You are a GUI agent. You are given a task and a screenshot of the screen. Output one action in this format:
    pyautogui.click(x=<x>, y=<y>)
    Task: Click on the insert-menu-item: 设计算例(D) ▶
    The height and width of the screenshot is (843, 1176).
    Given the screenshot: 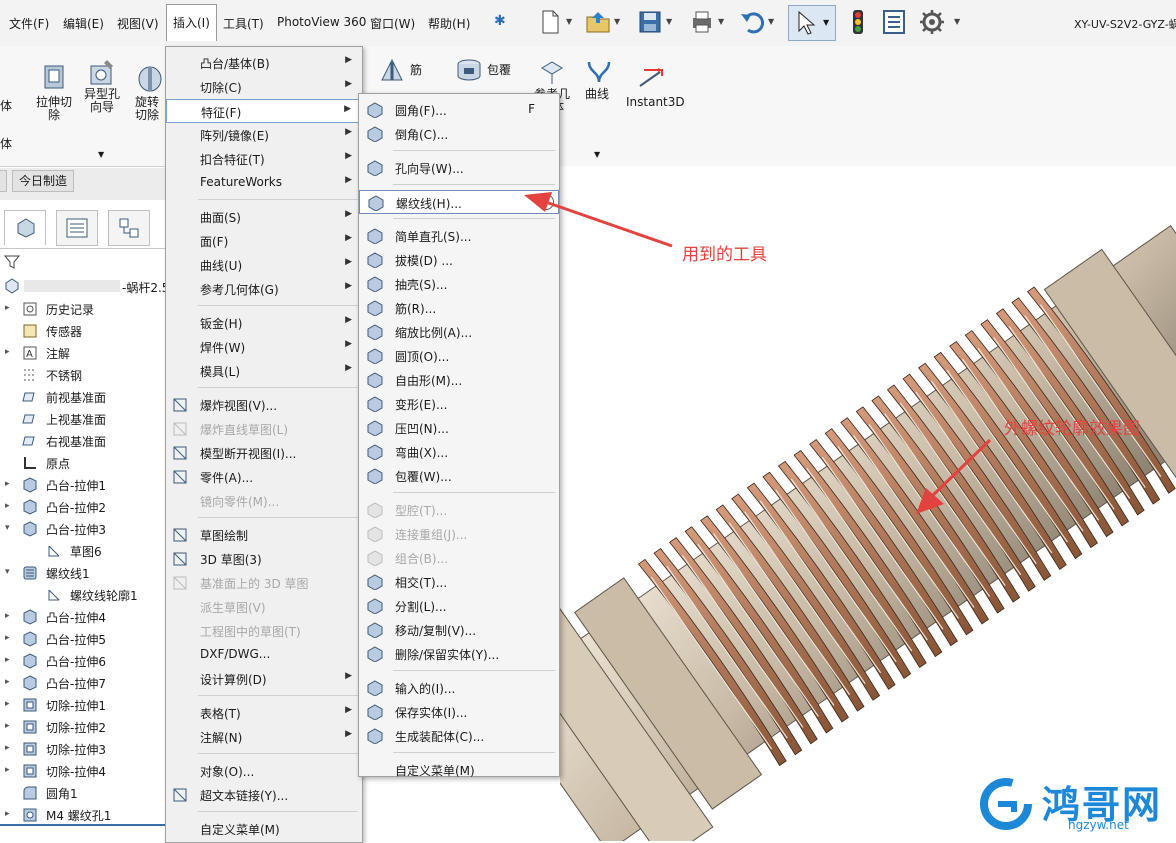 What is the action you would take?
    pyautogui.click(x=264, y=679)
    